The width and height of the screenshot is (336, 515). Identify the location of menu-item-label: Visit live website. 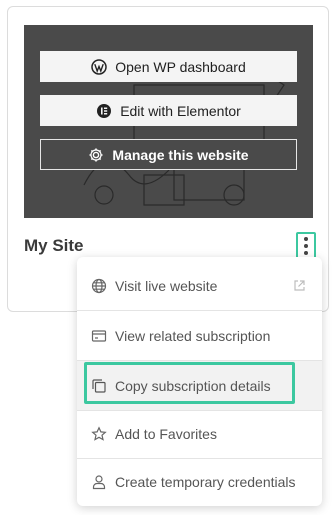
(166, 285).